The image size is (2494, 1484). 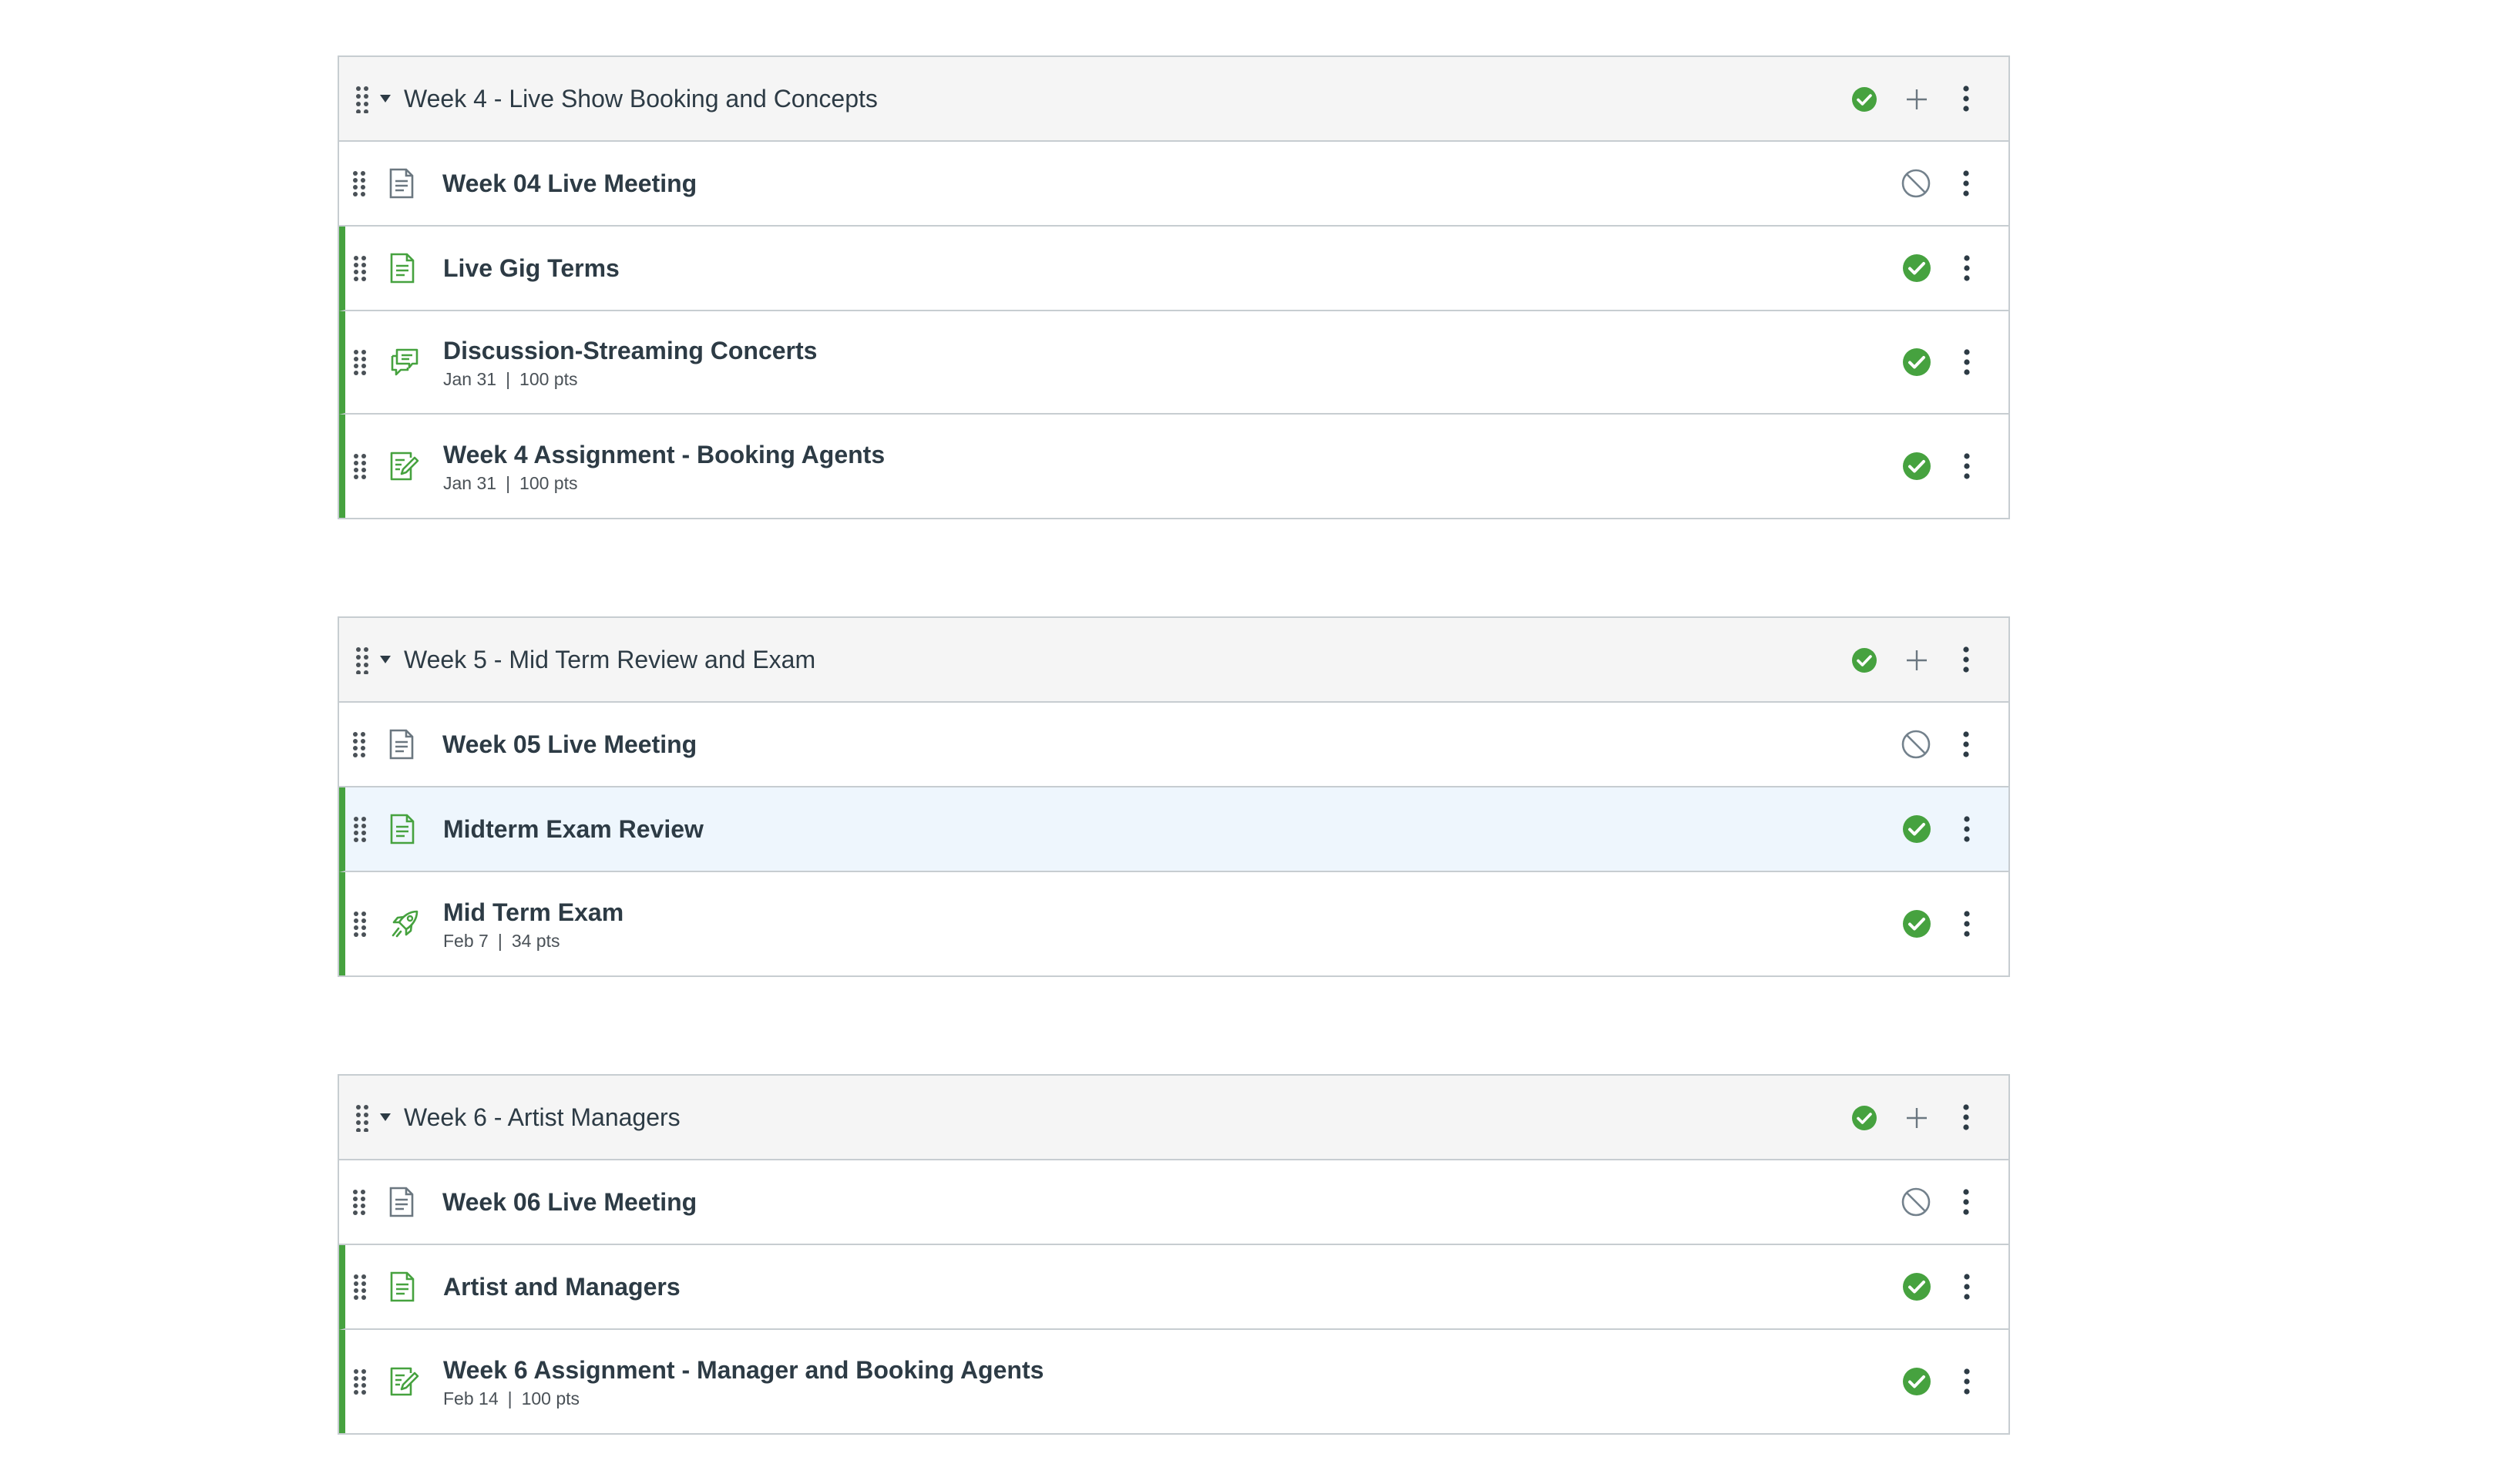 I want to click on module-item: Artist and Managers, so click(x=1173, y=1287).